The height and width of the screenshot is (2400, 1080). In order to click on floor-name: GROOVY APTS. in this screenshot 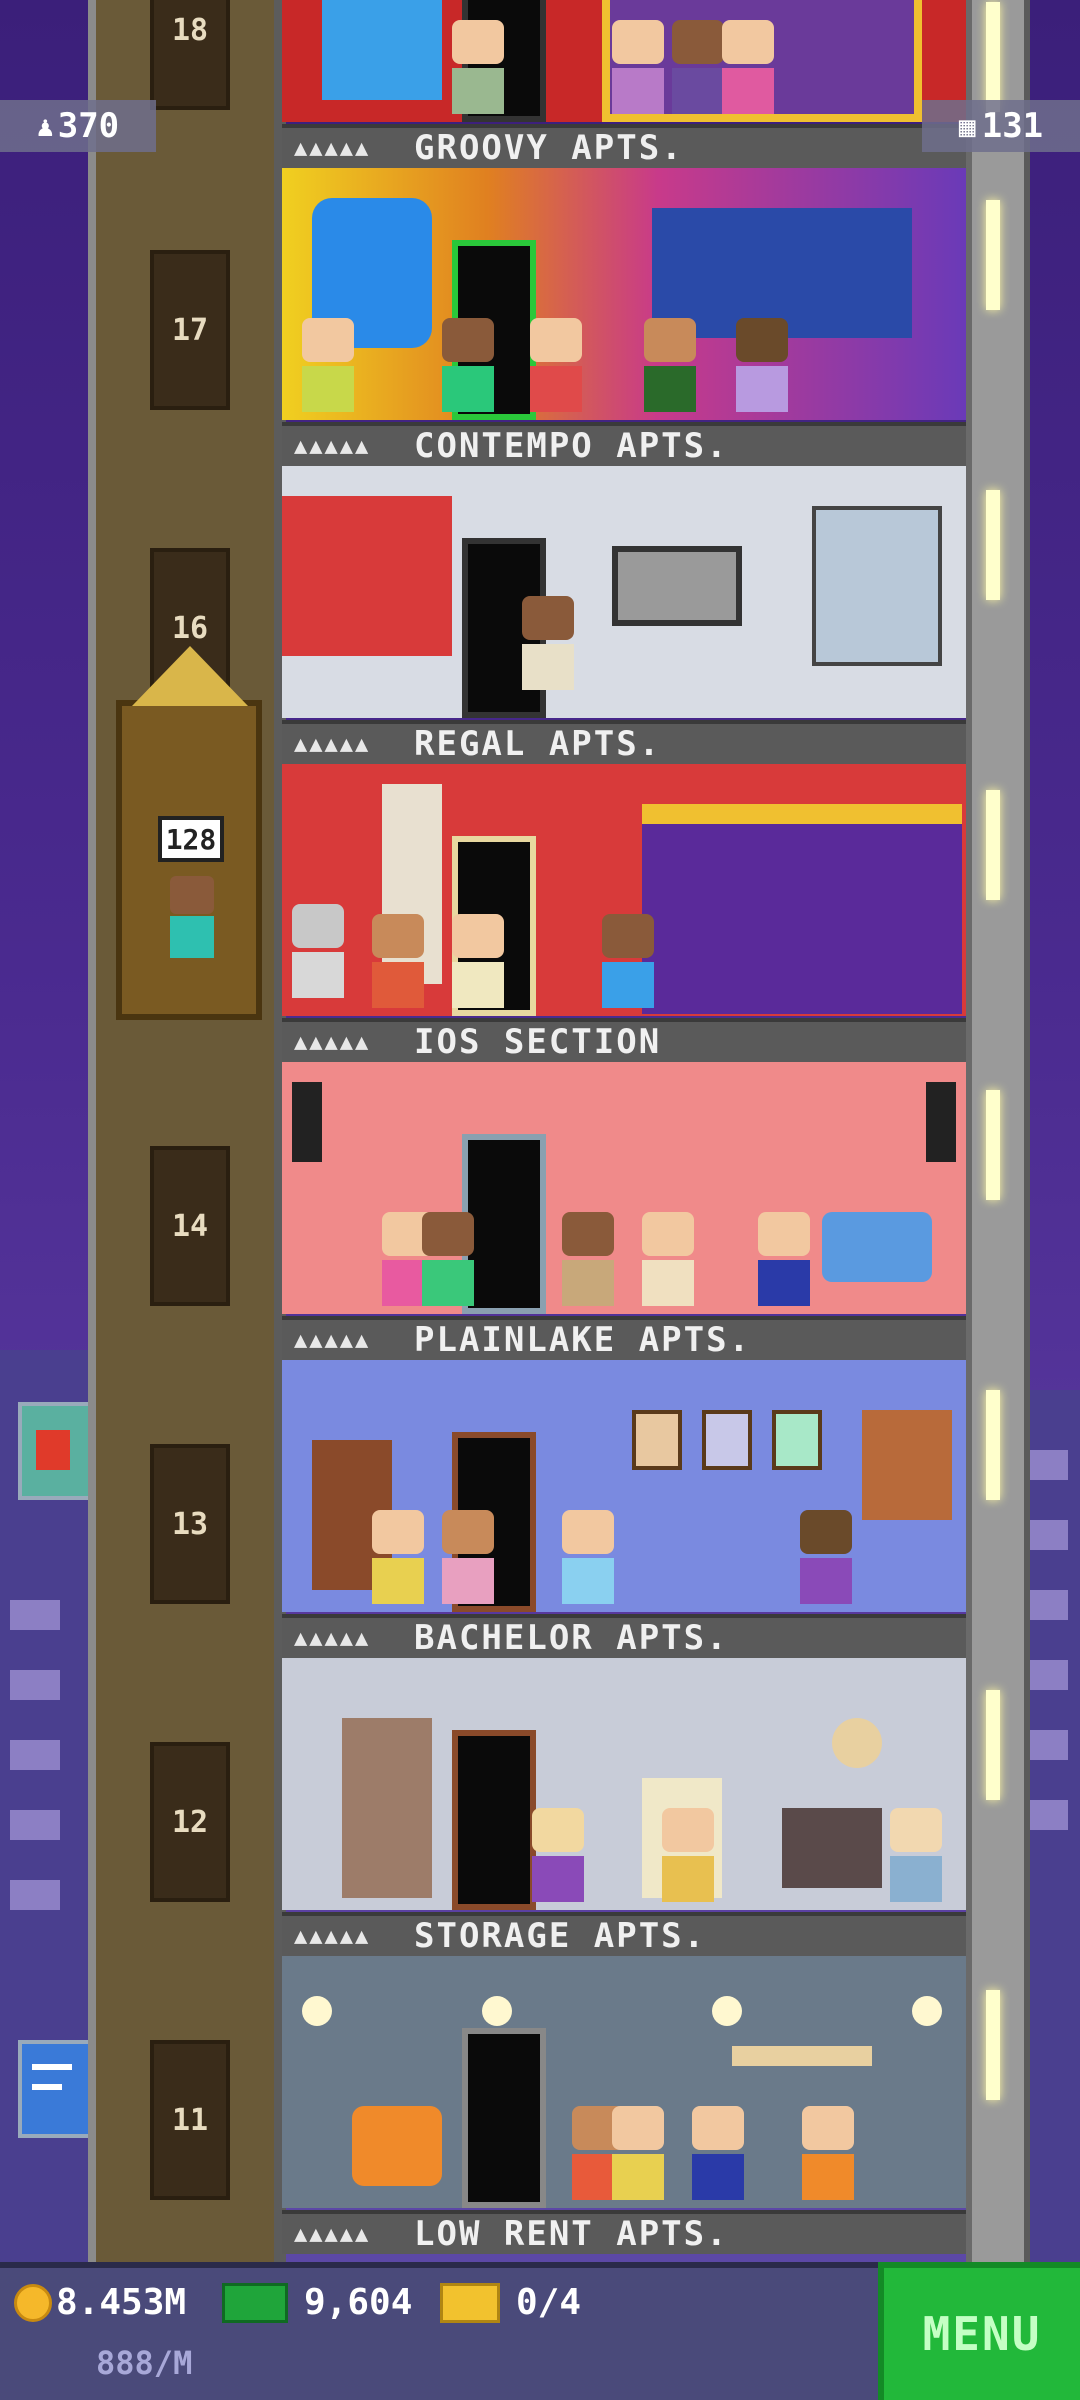, I will do `click(549, 148)`.